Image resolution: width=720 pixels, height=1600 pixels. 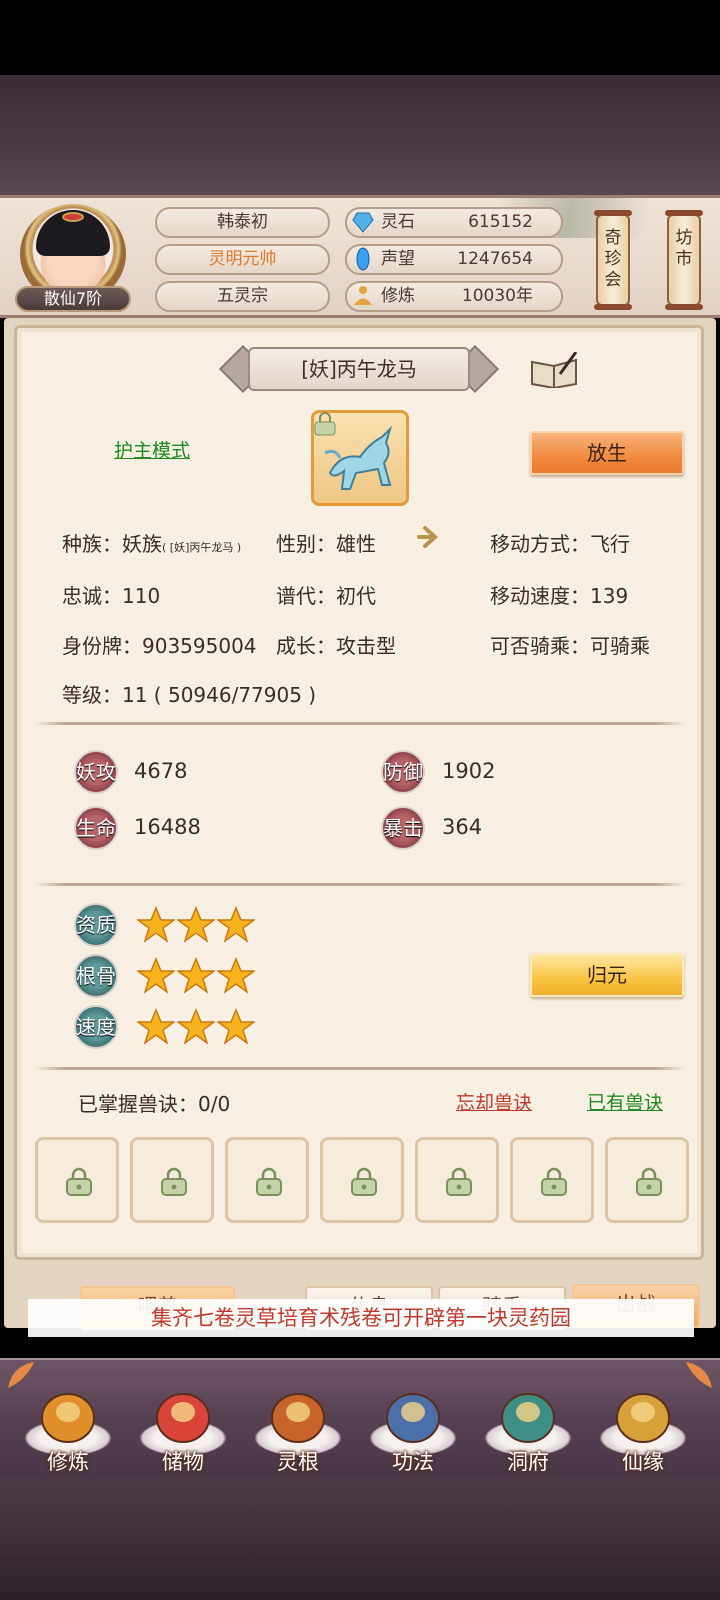 What do you see at coordinates (202, 547) in the screenshot?
I see `race-subtitle: ( [妖]丙午龙马 )` at bounding box center [202, 547].